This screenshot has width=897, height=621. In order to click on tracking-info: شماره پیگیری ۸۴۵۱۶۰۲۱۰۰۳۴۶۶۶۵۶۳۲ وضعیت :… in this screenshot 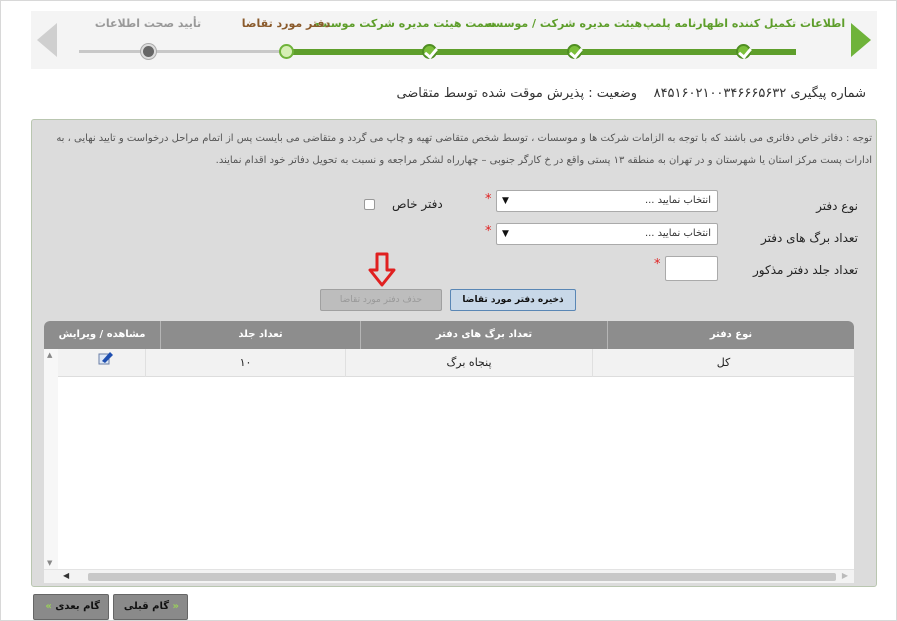, I will do `click(631, 93)`.